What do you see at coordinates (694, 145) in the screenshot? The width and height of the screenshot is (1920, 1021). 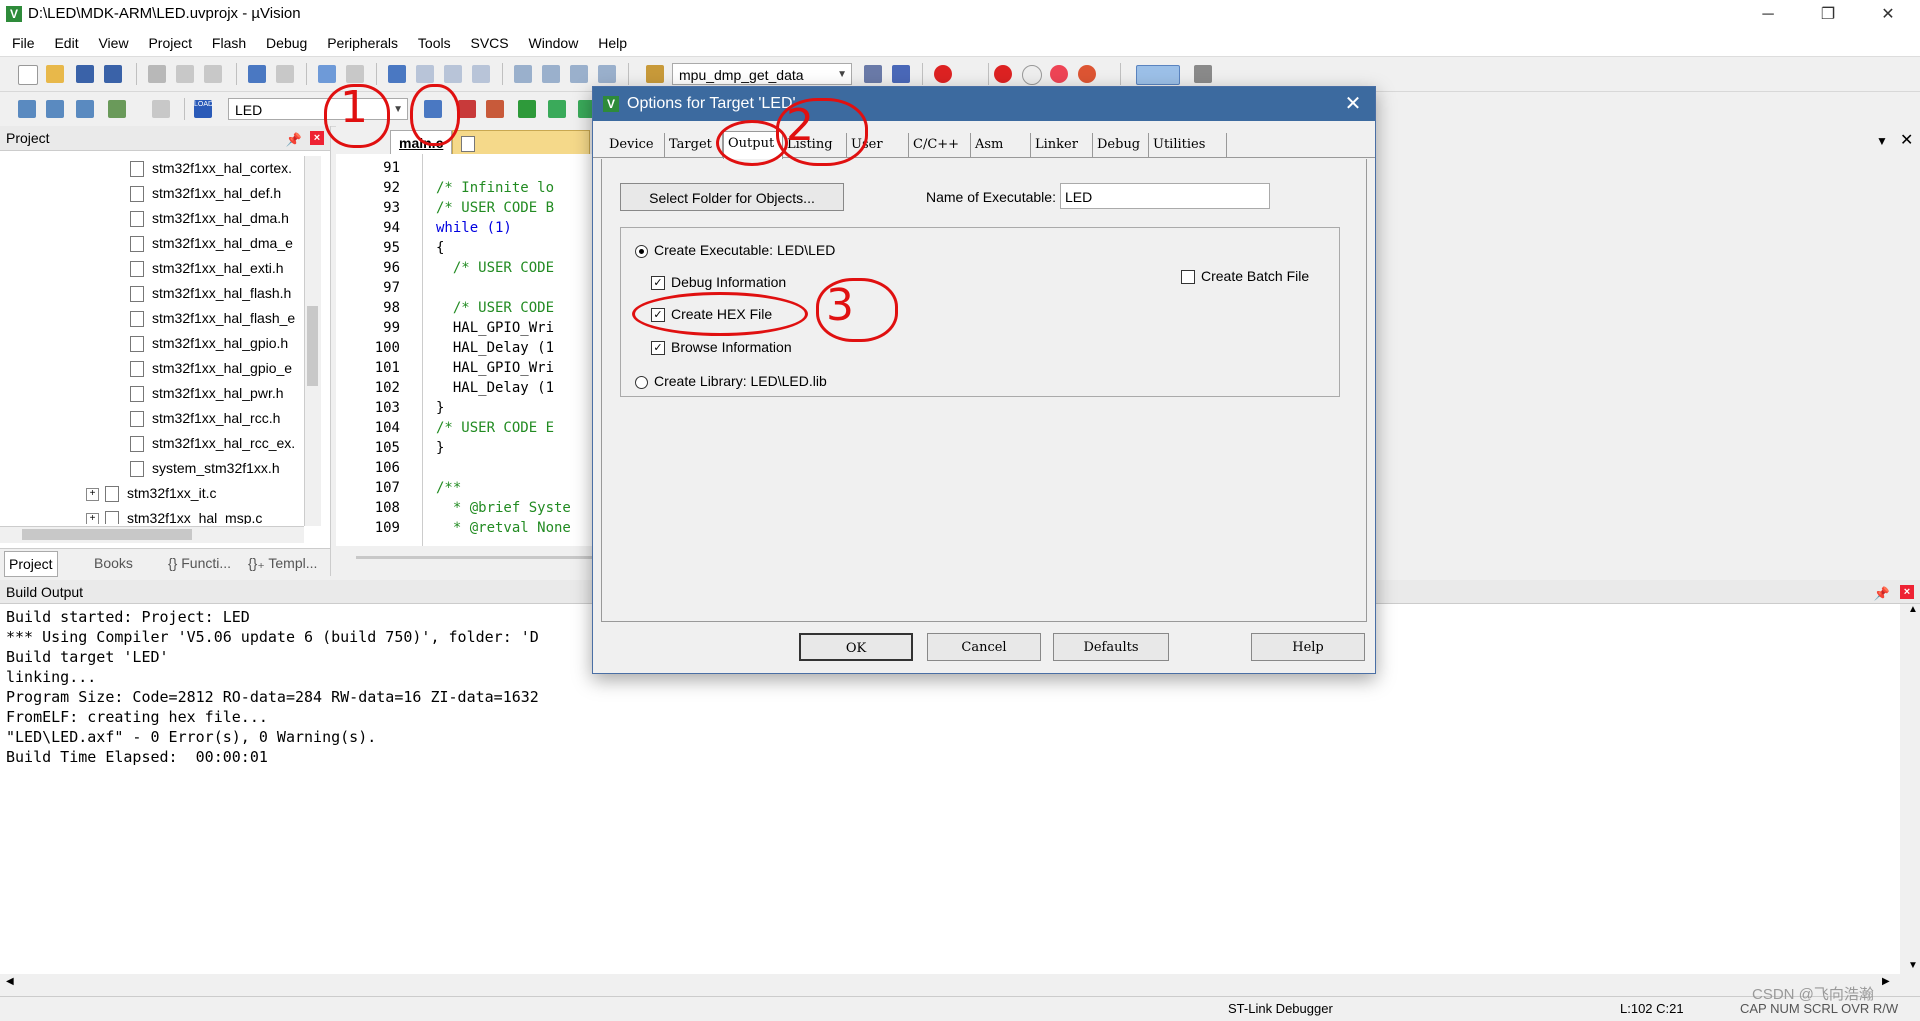 I see `tab-target: Target` at bounding box center [694, 145].